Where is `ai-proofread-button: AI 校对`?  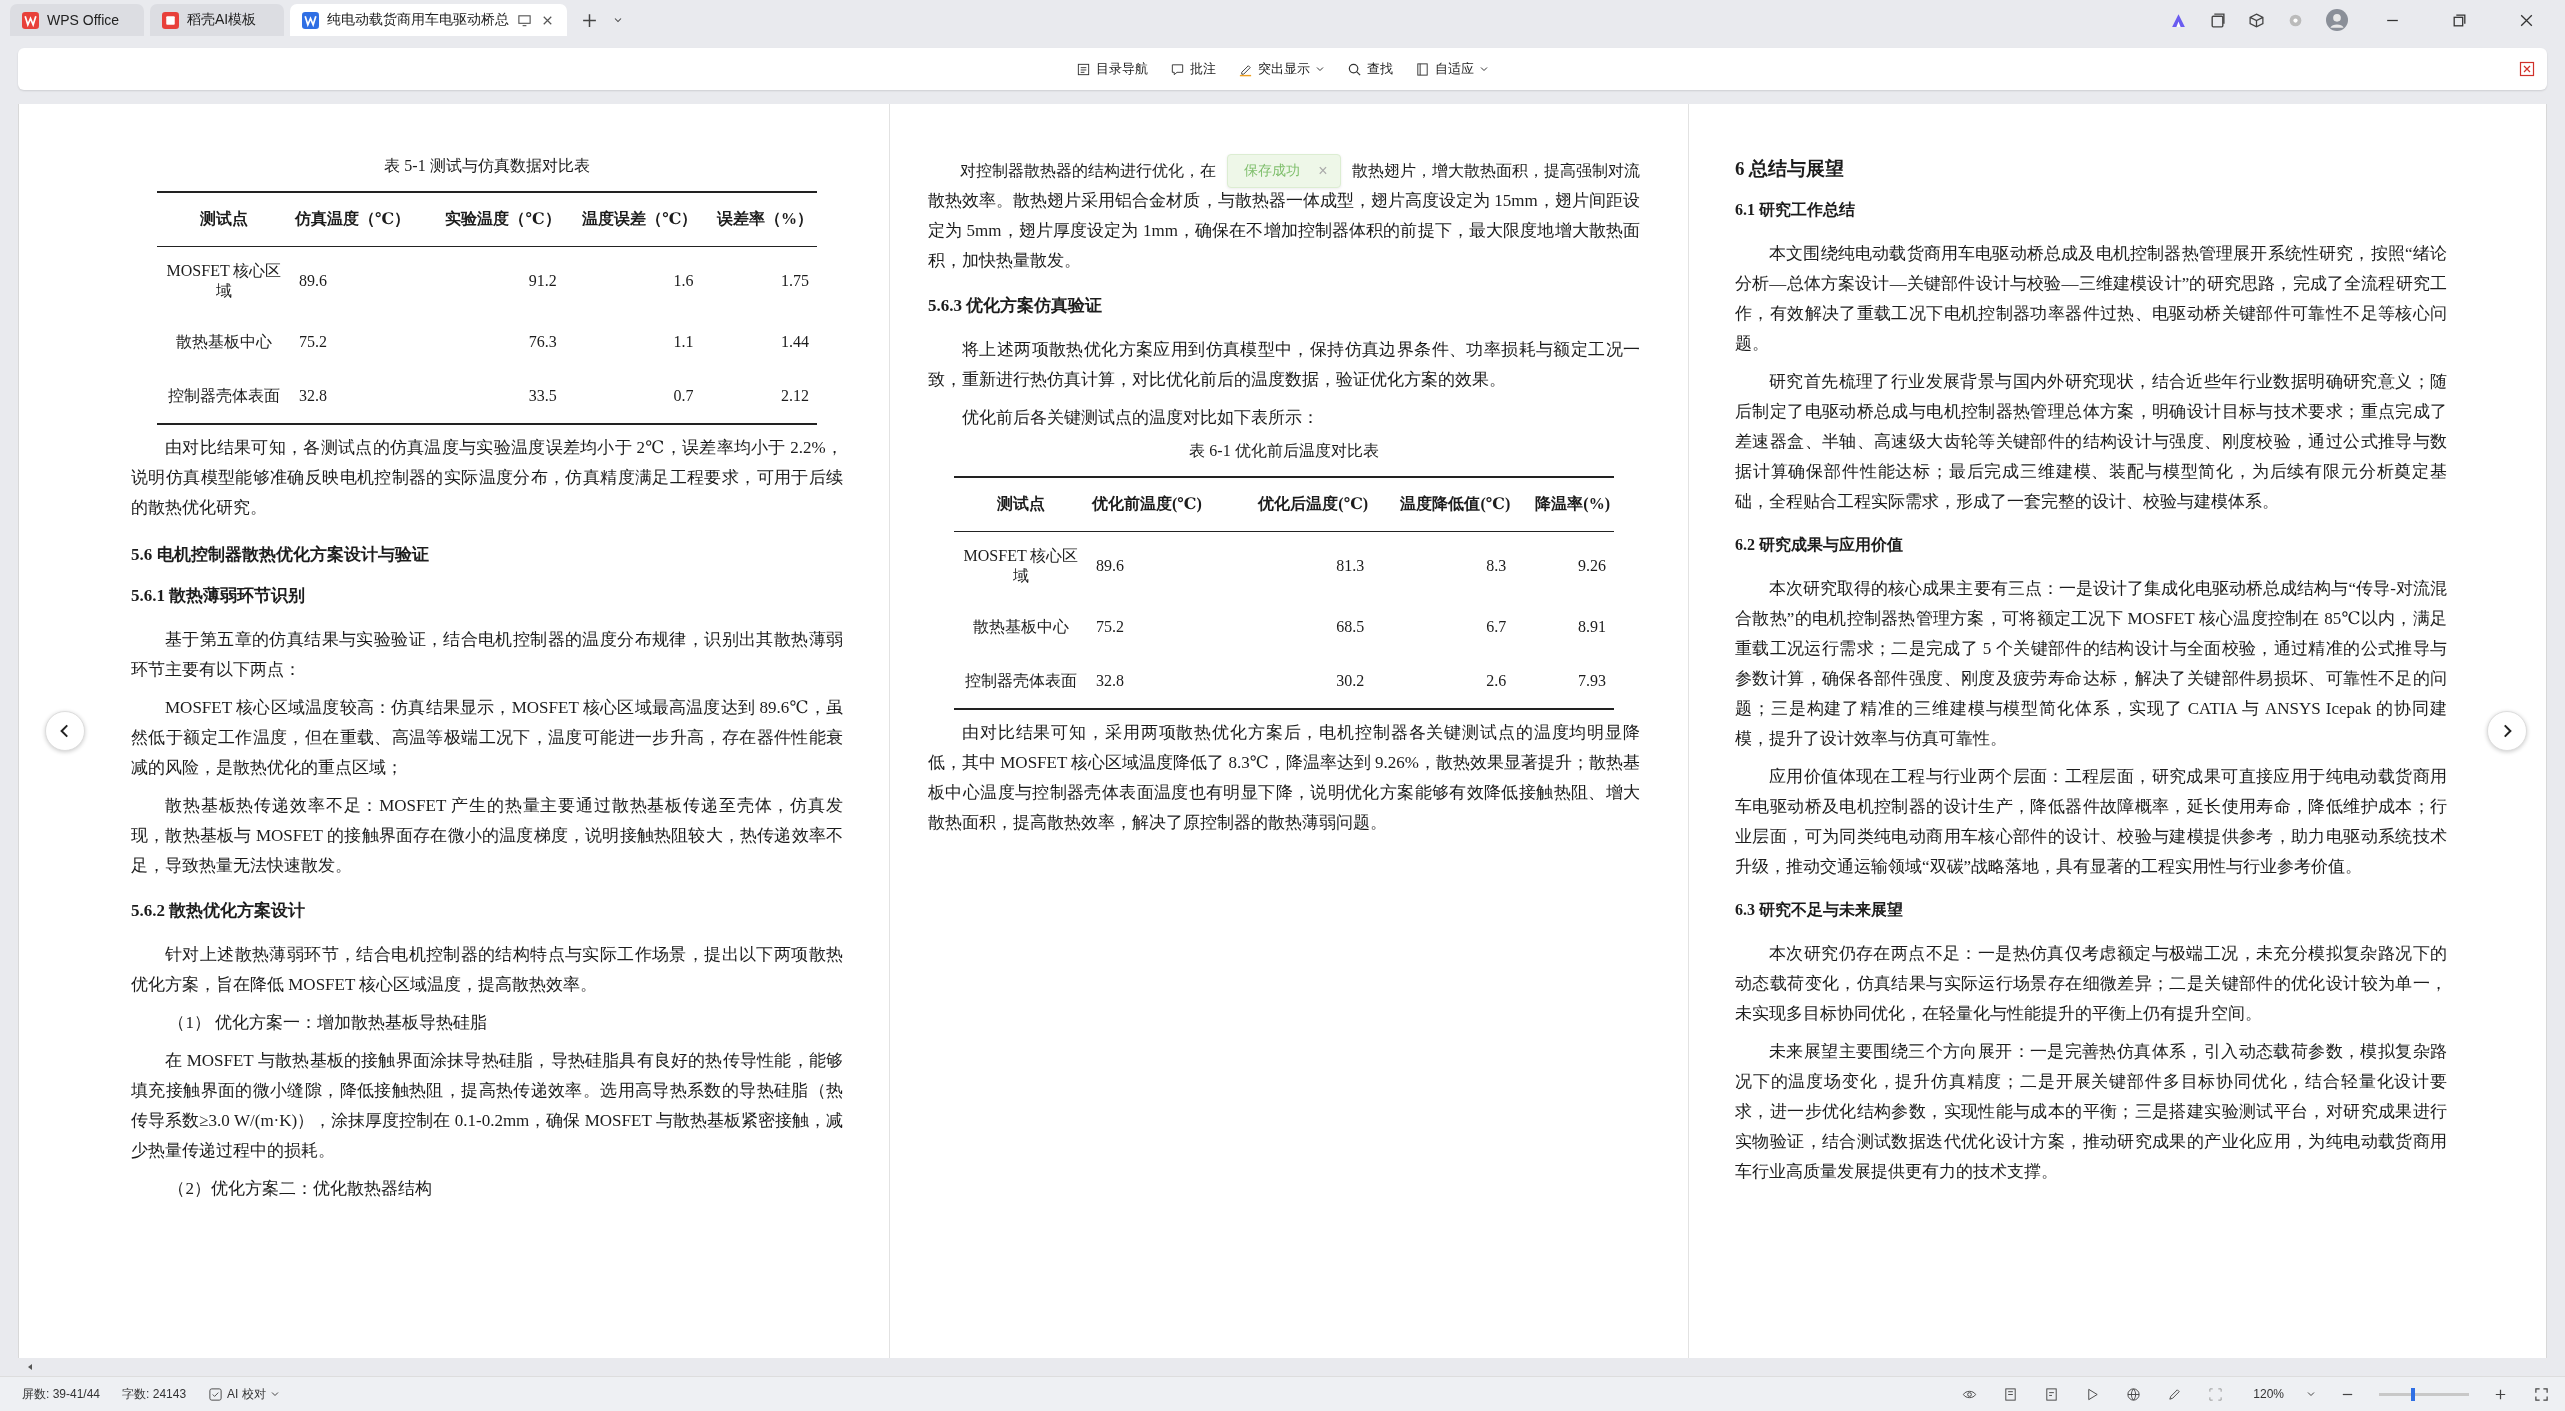 ai-proofread-button: AI 校对 is located at coordinates (244, 1394).